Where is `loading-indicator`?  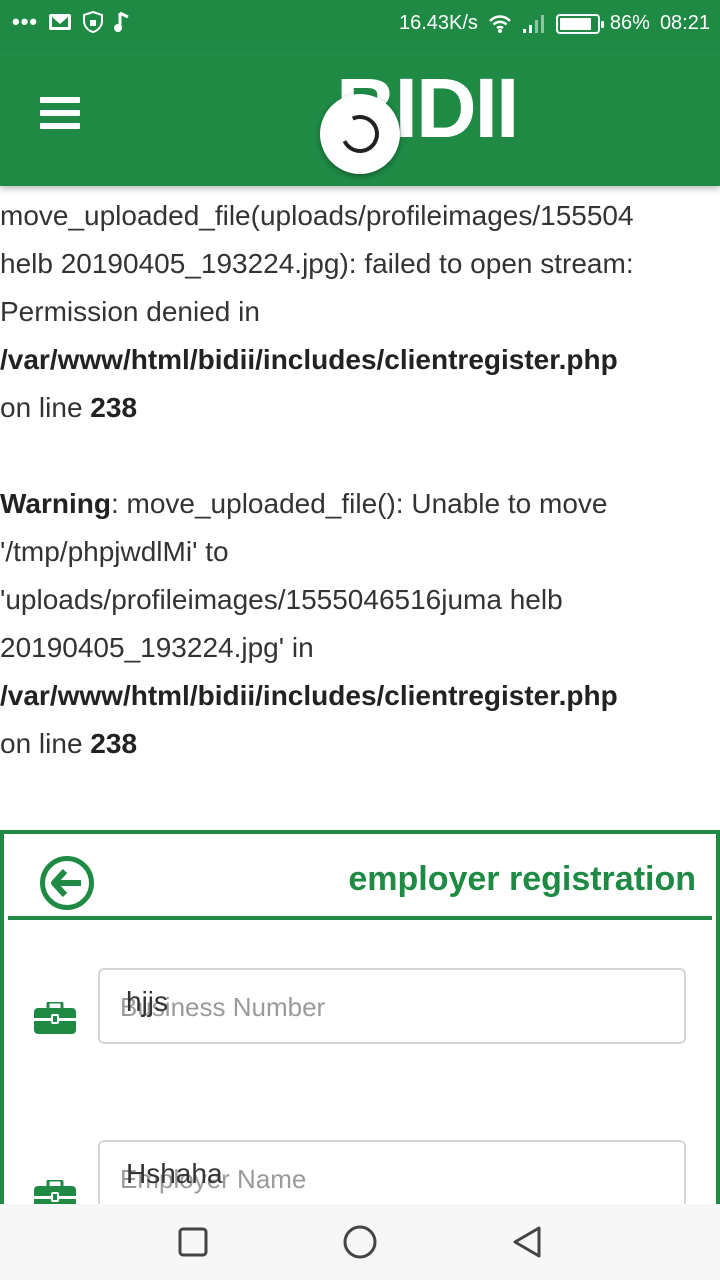
loading-indicator is located at coordinates (360, 134).